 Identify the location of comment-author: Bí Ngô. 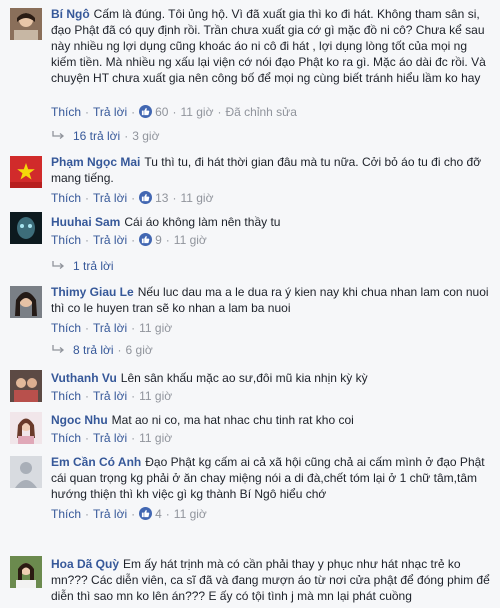
(70, 14).